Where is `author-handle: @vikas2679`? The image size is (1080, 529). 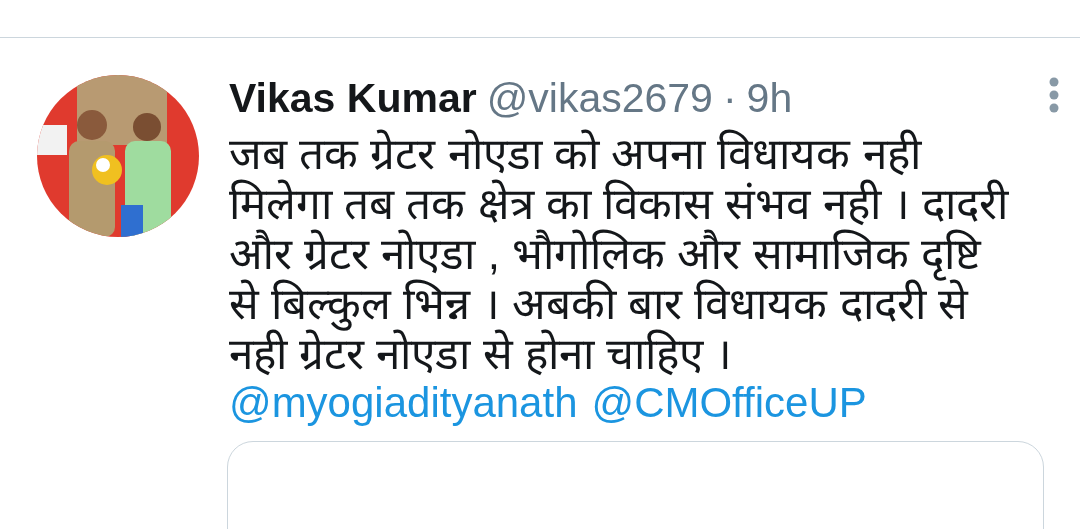
author-handle: @vikas2679 is located at coordinates (599, 98).